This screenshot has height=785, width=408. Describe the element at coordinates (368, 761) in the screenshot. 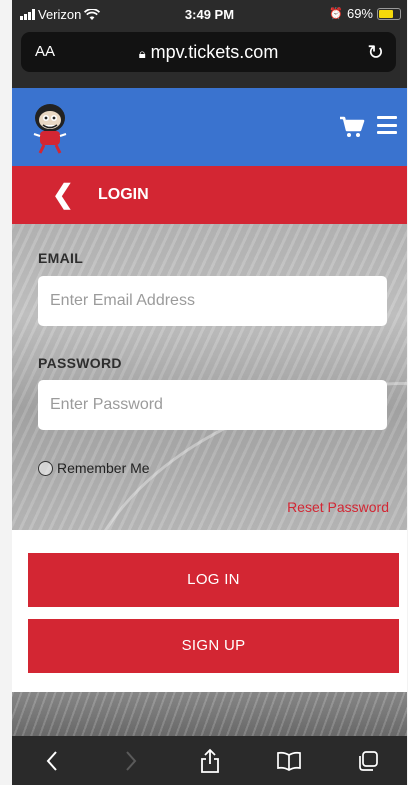

I see `tabs-icon` at that location.